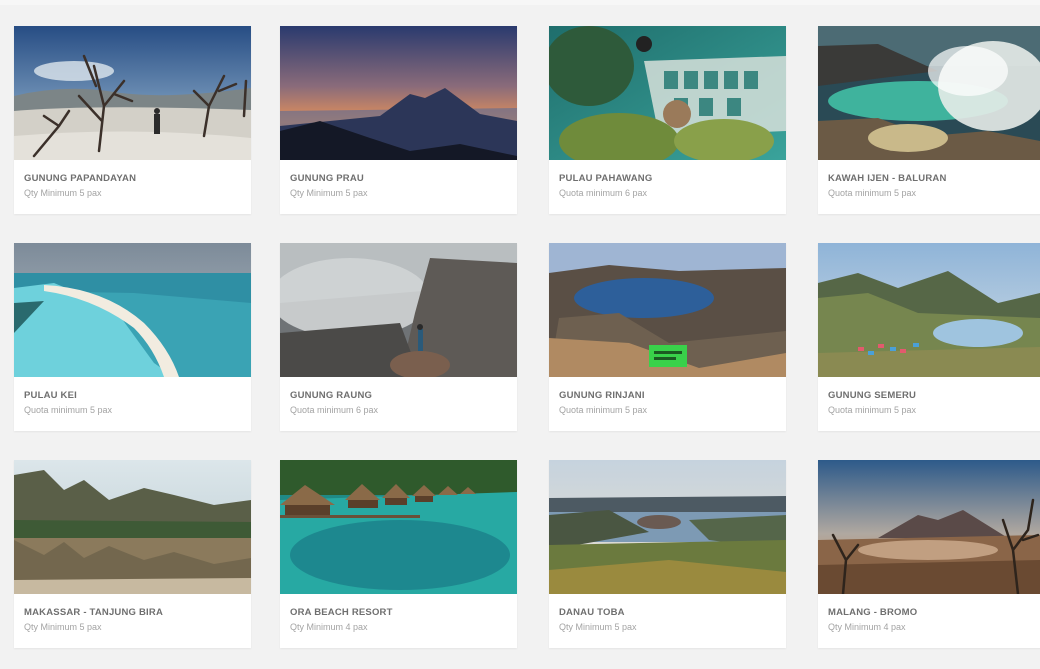 The image size is (1040, 669). I want to click on tour-title: PULAU PAHAWANG, so click(672, 178).